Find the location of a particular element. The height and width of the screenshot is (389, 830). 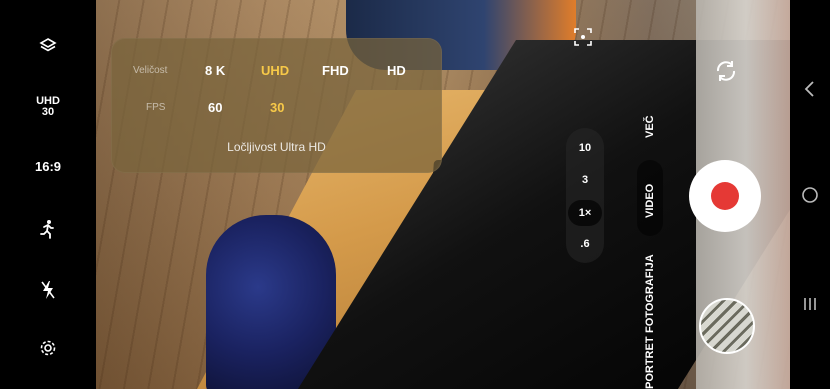

left-control-bar: UHD 30 16:9 is located at coordinates (48, 194).